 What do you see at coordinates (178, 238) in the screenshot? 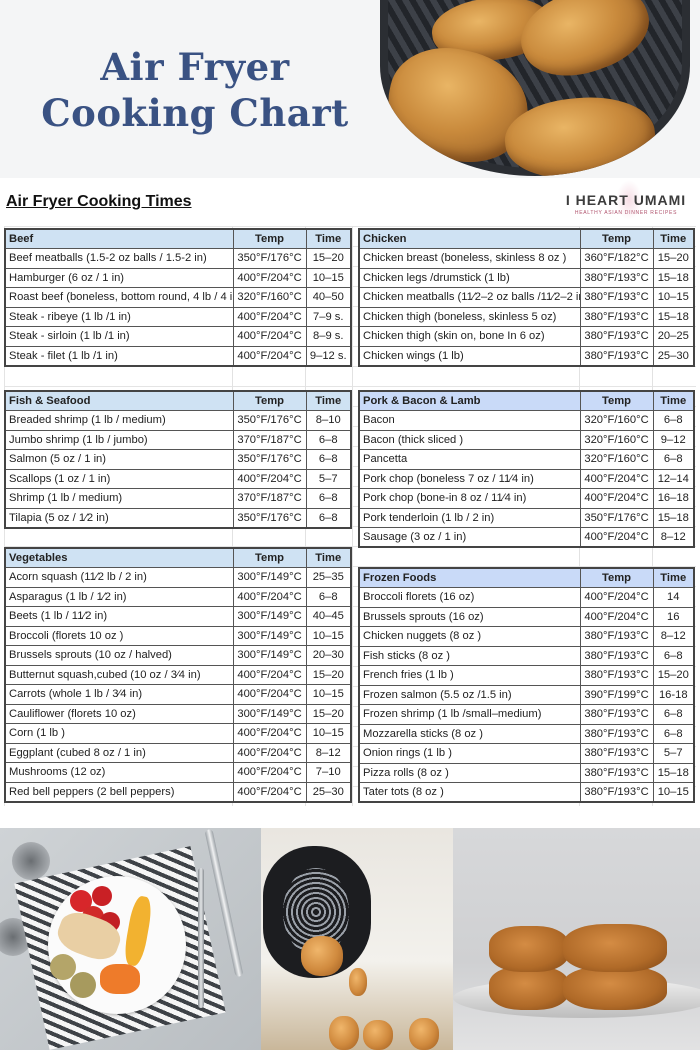
I see `table-header-row: Beef Temp Time` at bounding box center [178, 238].